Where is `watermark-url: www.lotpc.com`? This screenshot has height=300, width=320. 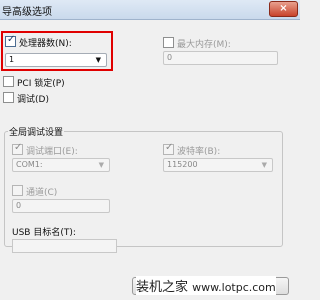
watermark-url: www.lotpc.com is located at coordinates (234, 287).